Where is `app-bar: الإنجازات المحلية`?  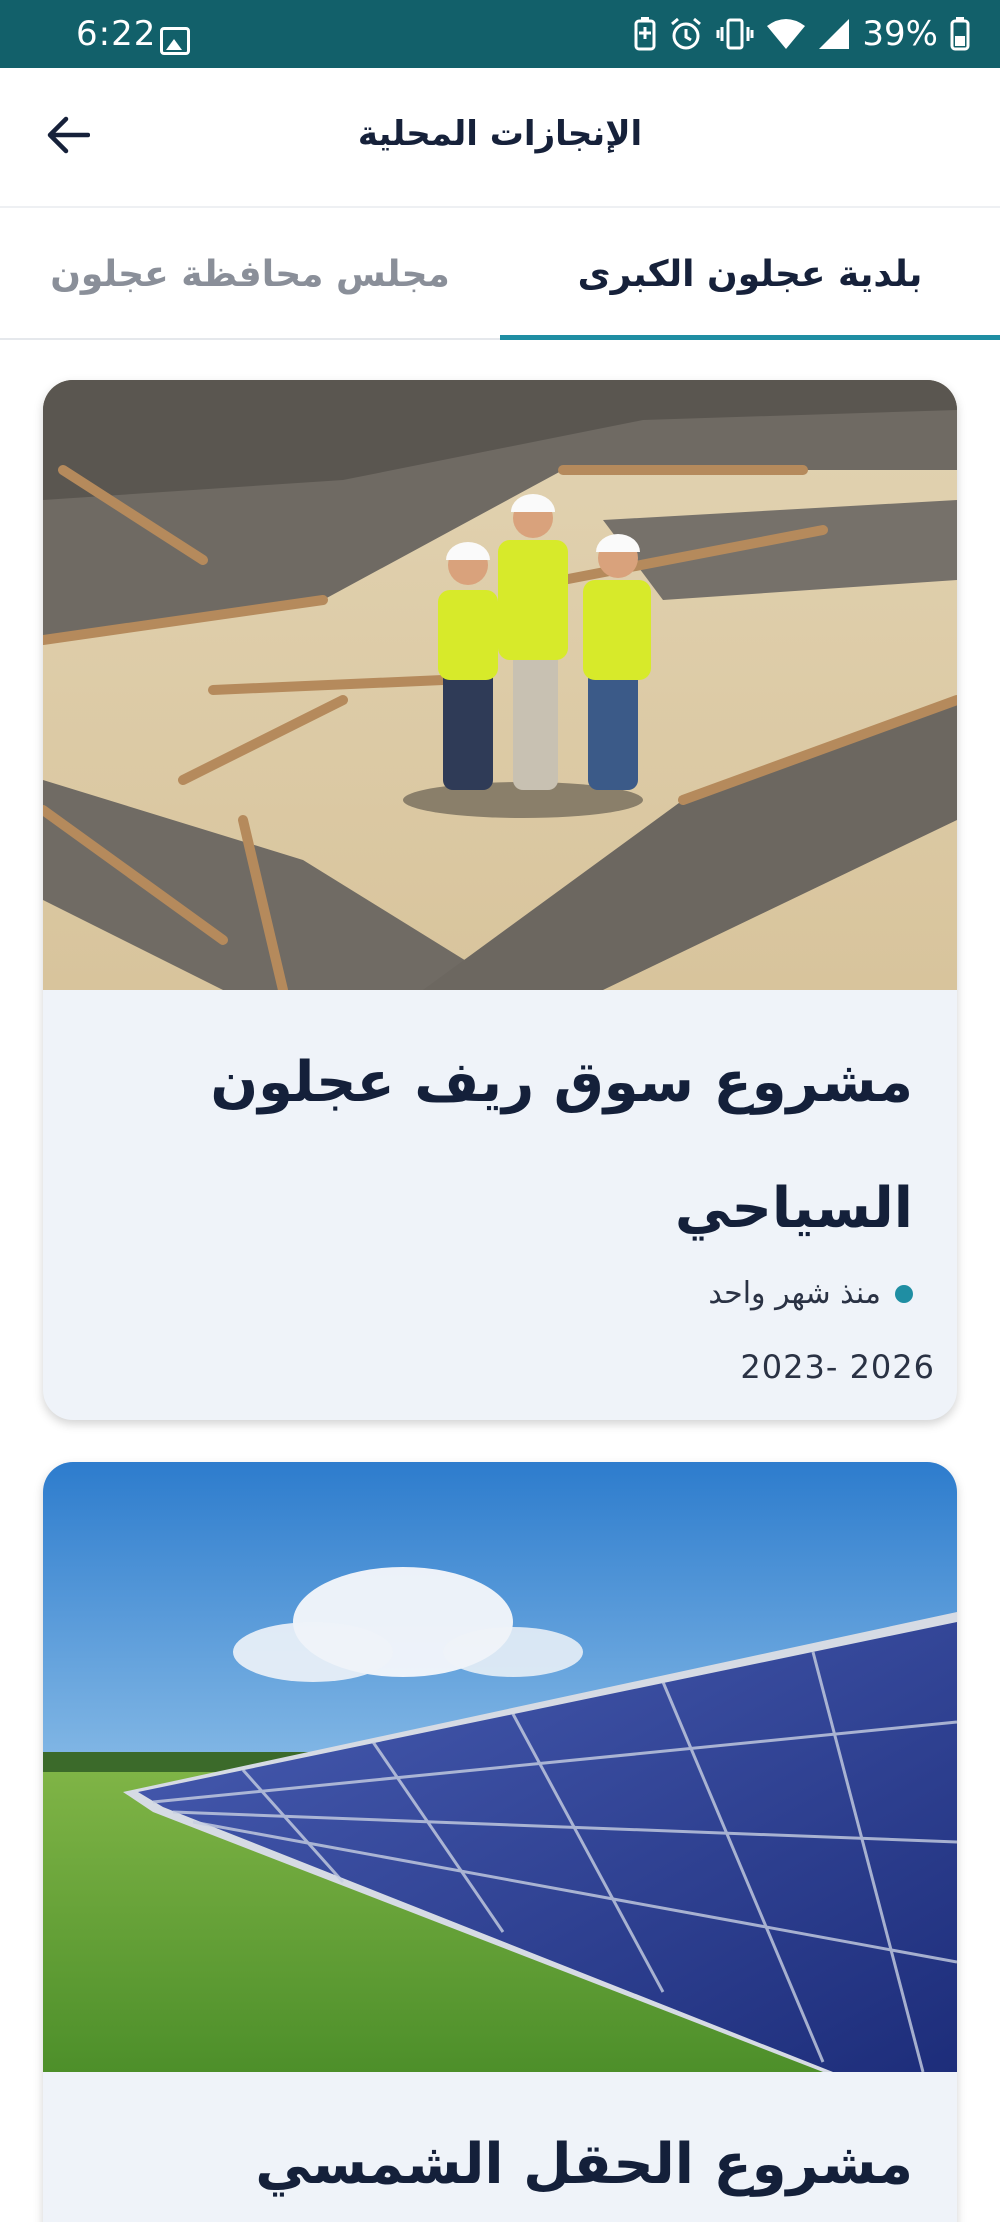 app-bar: الإنجازات المحلية is located at coordinates (500, 137).